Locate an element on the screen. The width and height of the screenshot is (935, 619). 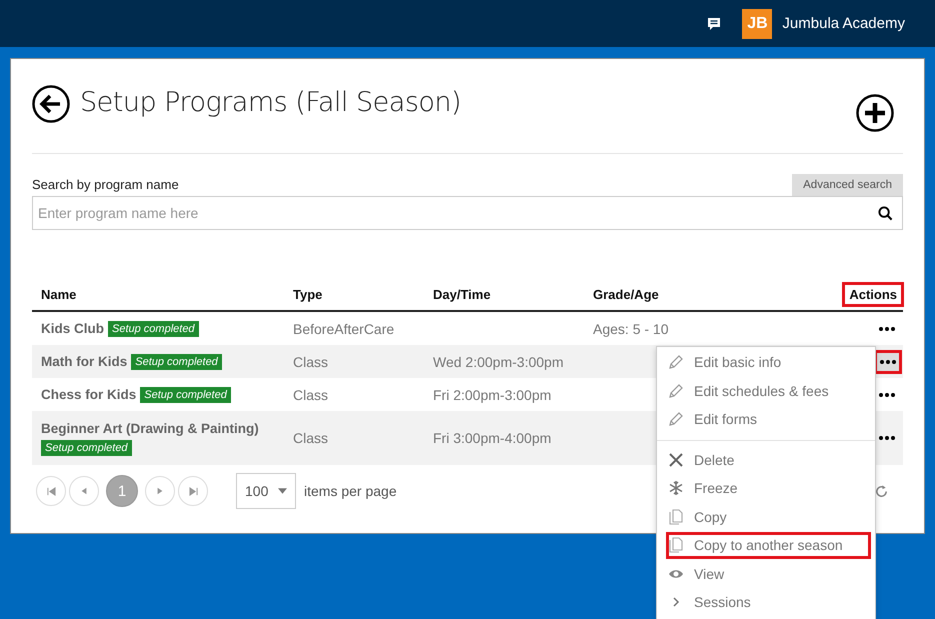
column-header: Grade/Age is located at coordinates (626, 294).